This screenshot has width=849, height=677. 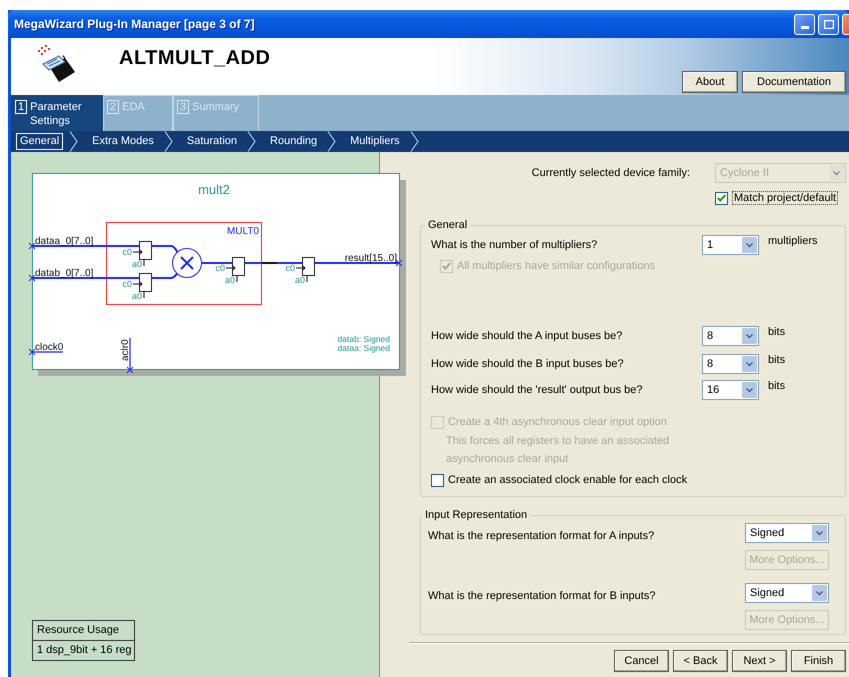 I want to click on footer-button: Finish, so click(x=818, y=661).